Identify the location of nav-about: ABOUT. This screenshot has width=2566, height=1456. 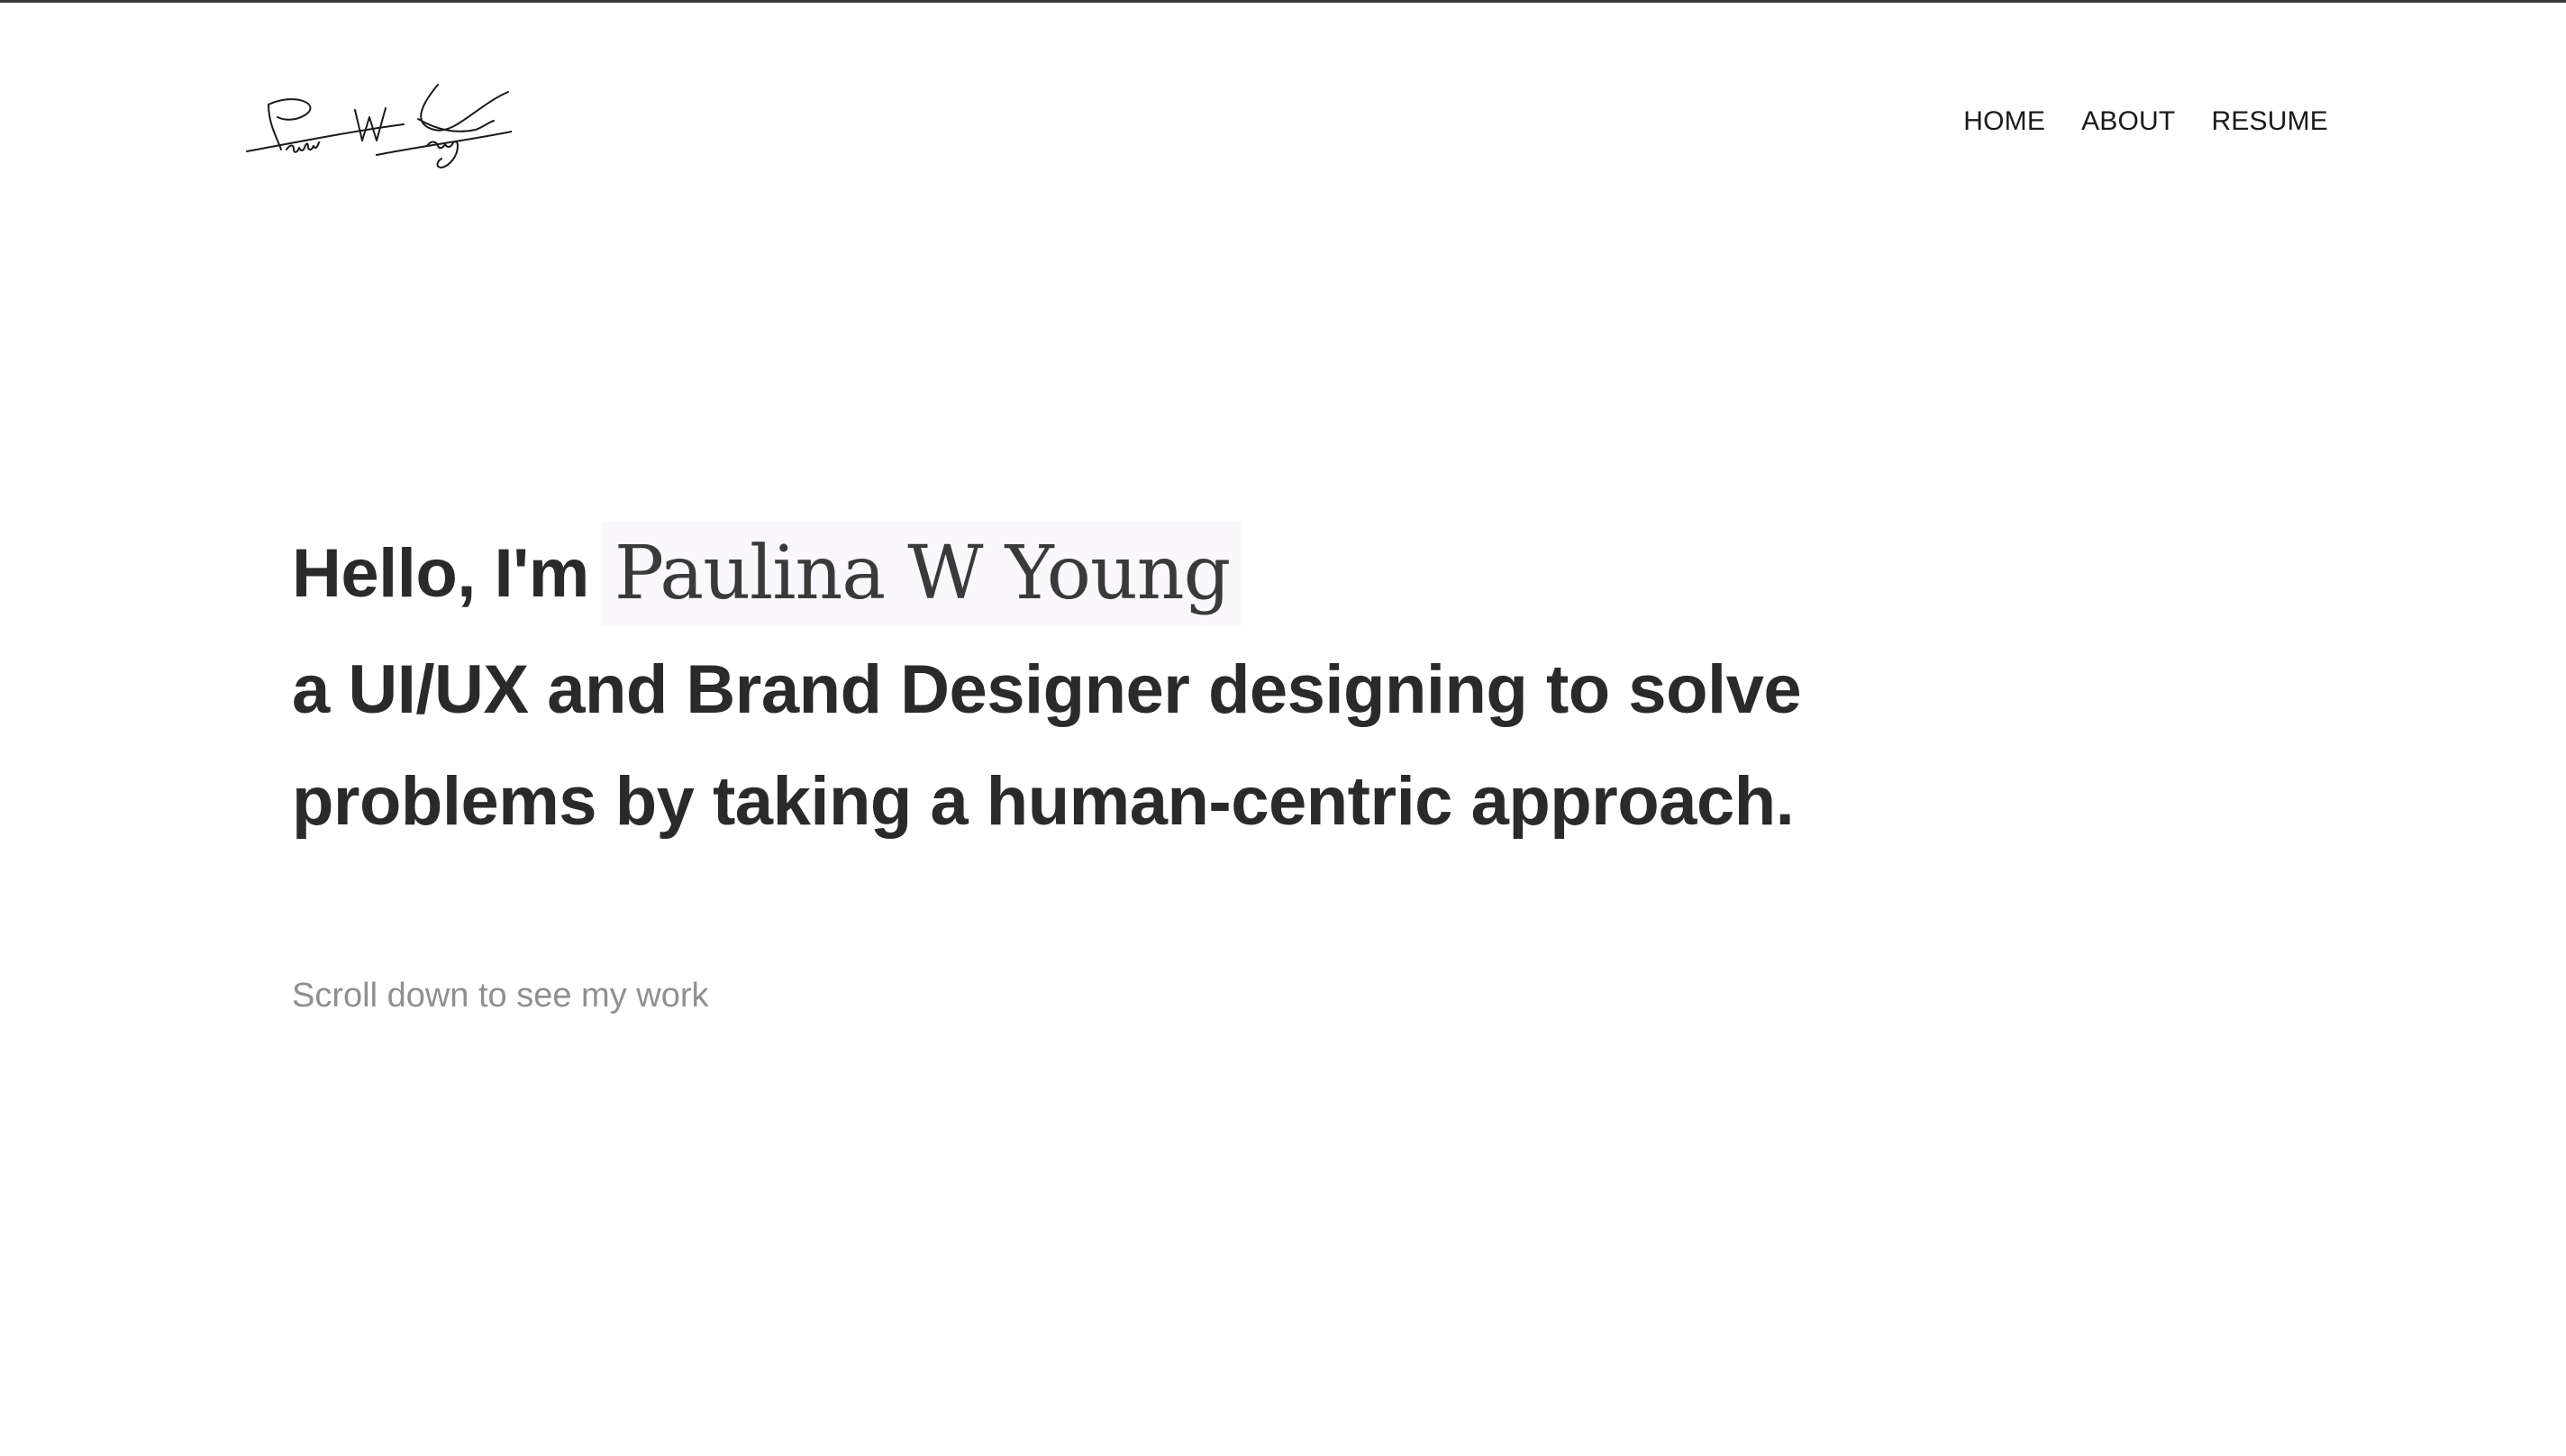
(2128, 121).